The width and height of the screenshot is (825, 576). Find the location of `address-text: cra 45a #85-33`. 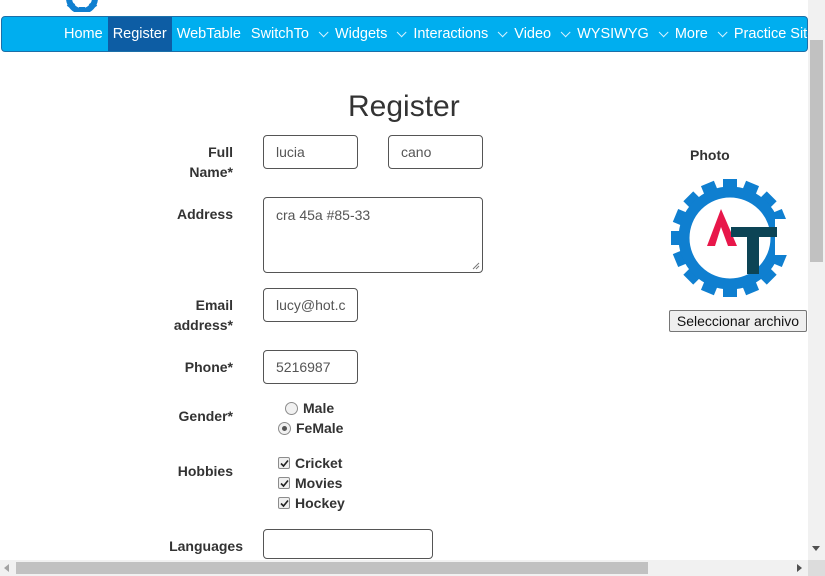

address-text: cra 45a #85-33 is located at coordinates (323, 215).